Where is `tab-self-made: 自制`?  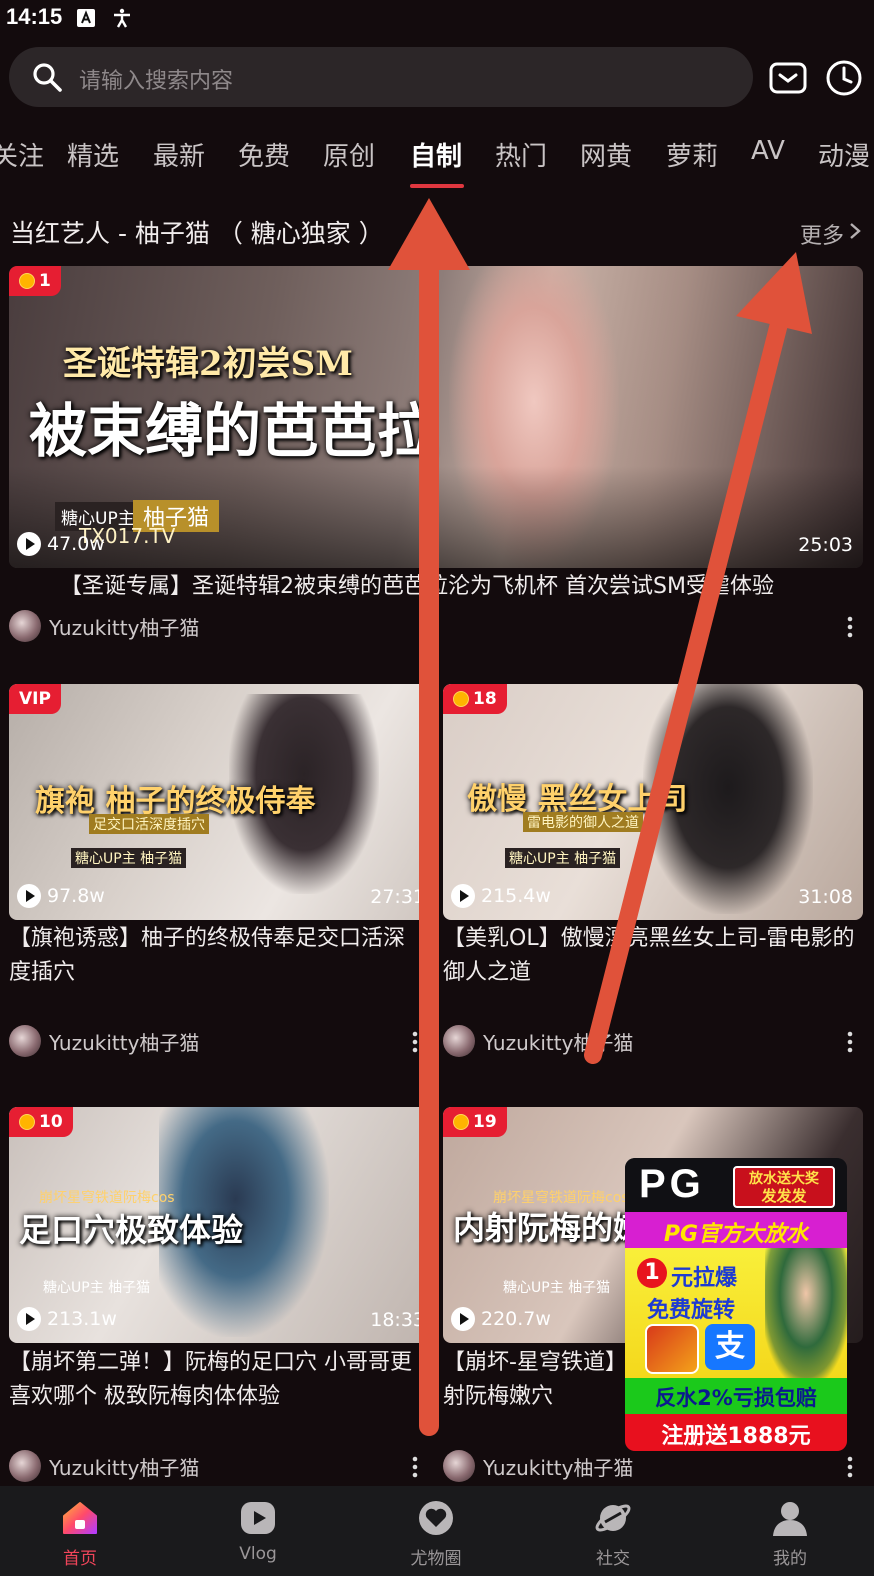
tab-self-made: 自制 is located at coordinates (436, 154).